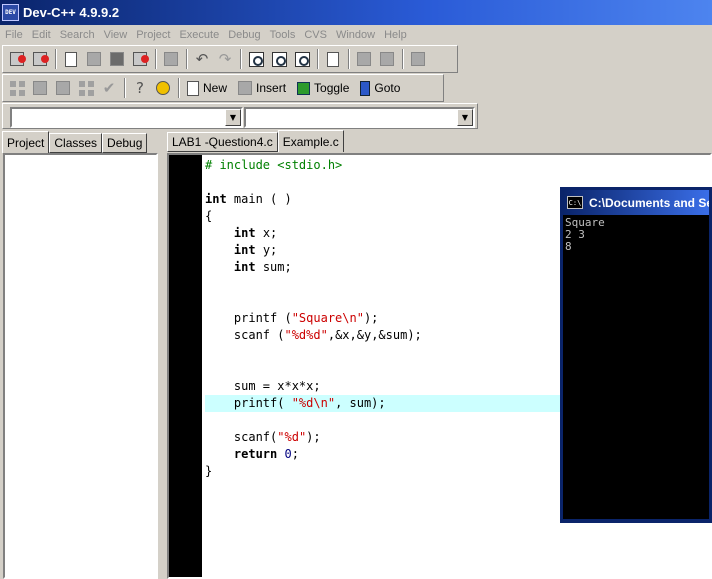 This screenshot has width=712, height=579. What do you see at coordinates (457, 165) in the screenshot?
I see `code-line: # include <stdio.h>` at bounding box center [457, 165].